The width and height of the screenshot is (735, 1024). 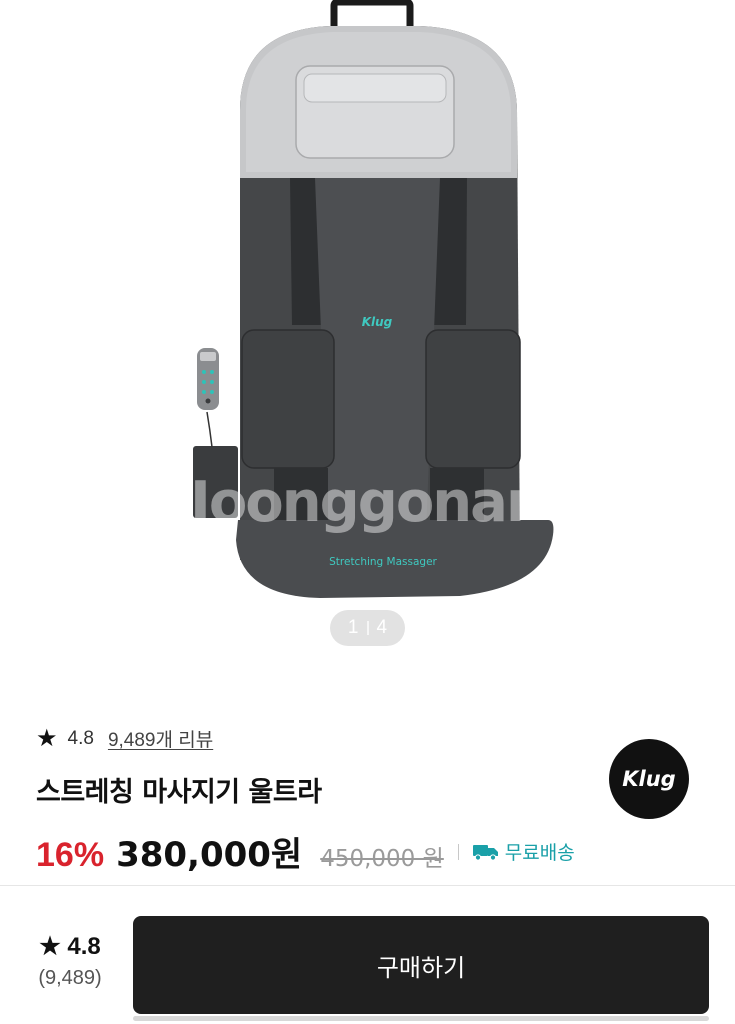 I want to click on image-pager: 1 4, so click(x=367, y=628).